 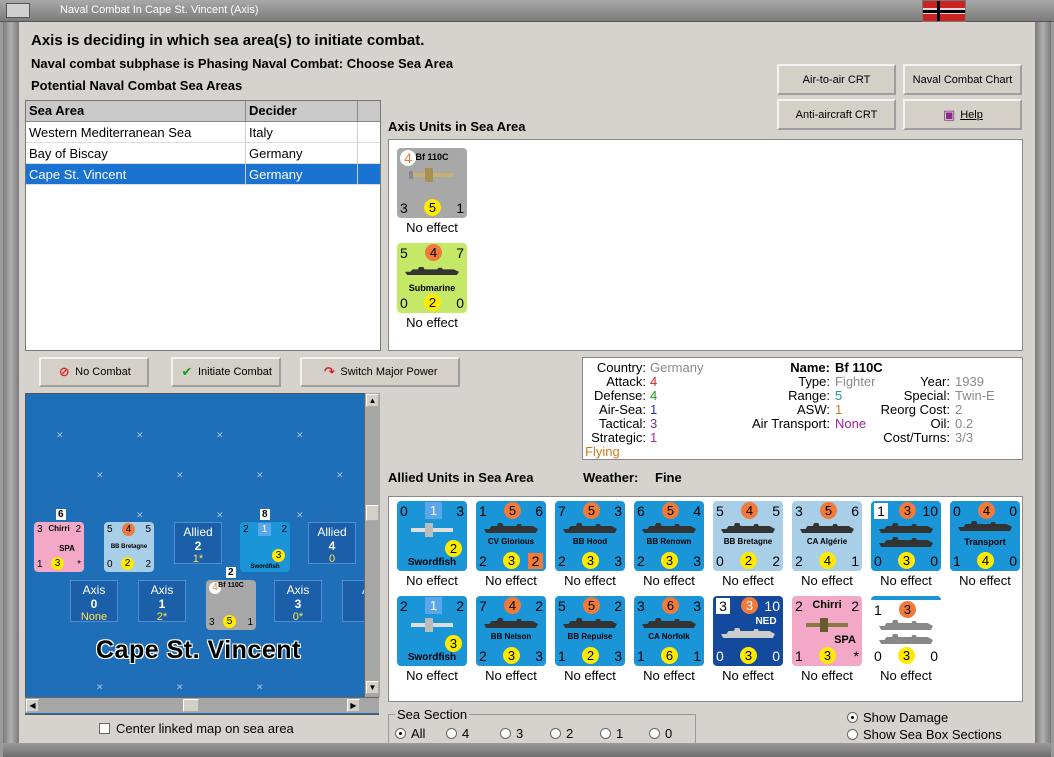 What do you see at coordinates (59, 547) in the screenshot?
I see `map-counter-chirri: 3 Chirri 2 SPA 1 3 *` at bounding box center [59, 547].